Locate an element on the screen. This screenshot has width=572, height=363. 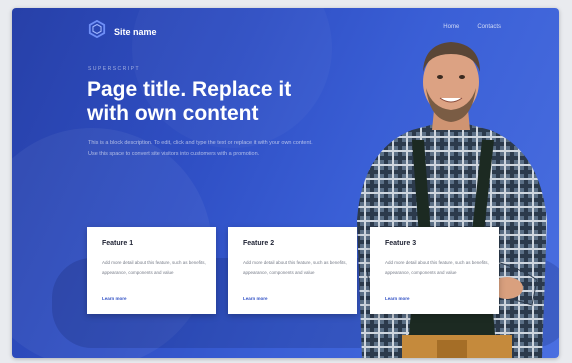
page-title: Page title. Replace it with own content is located at coordinates (189, 101).